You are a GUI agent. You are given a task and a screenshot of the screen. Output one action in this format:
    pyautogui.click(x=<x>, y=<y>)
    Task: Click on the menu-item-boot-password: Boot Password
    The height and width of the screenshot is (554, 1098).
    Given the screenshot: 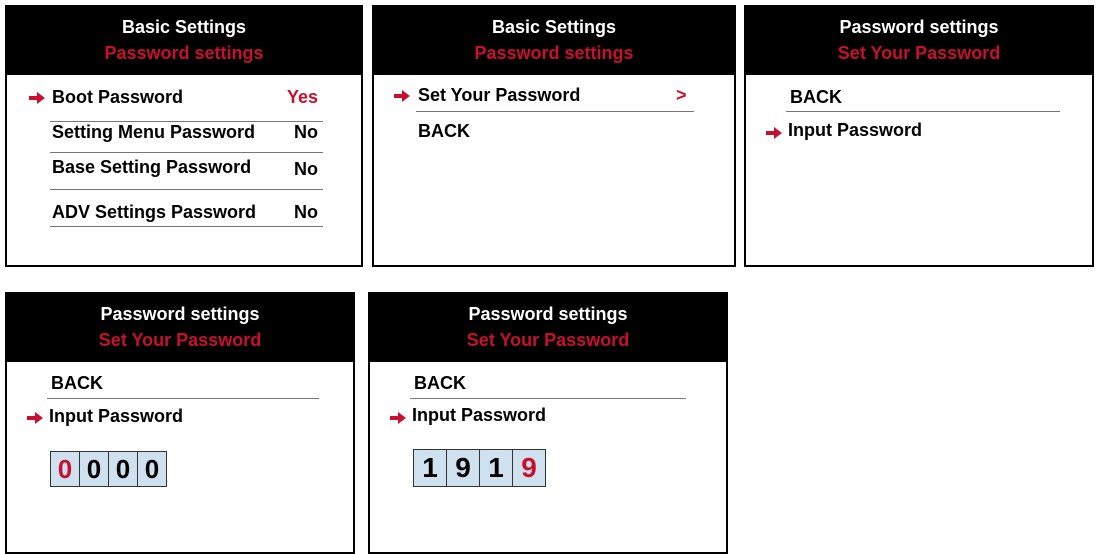 What is the action you would take?
    pyautogui.click(x=117, y=97)
    